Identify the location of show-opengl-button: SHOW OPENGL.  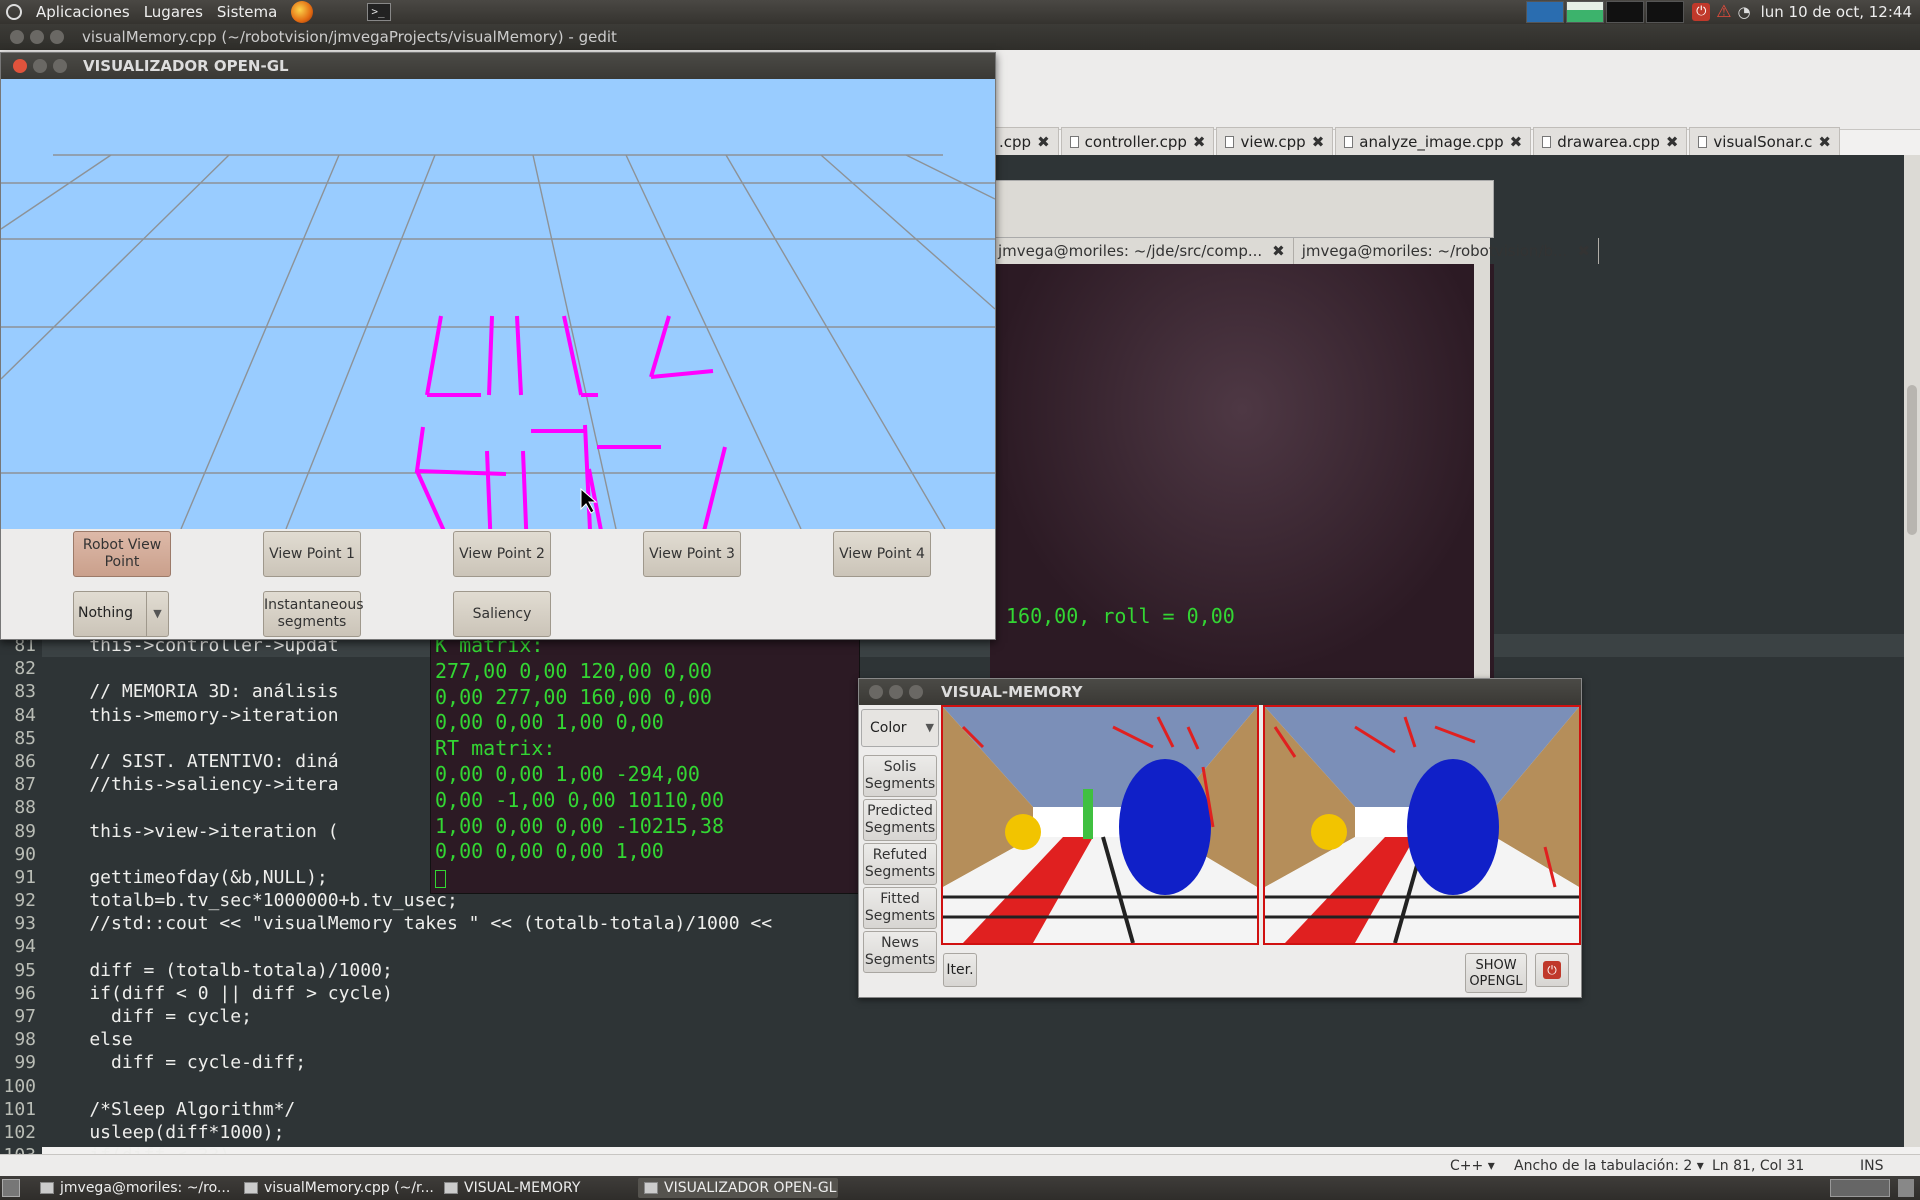
(1496, 973).